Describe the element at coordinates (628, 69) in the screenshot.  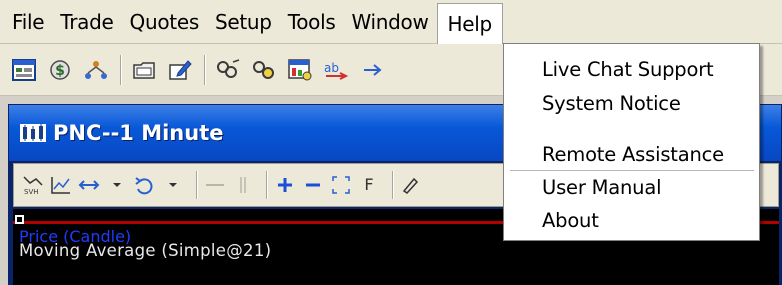
I see `menu-item-live-chat-support: Live Chat Support` at that location.